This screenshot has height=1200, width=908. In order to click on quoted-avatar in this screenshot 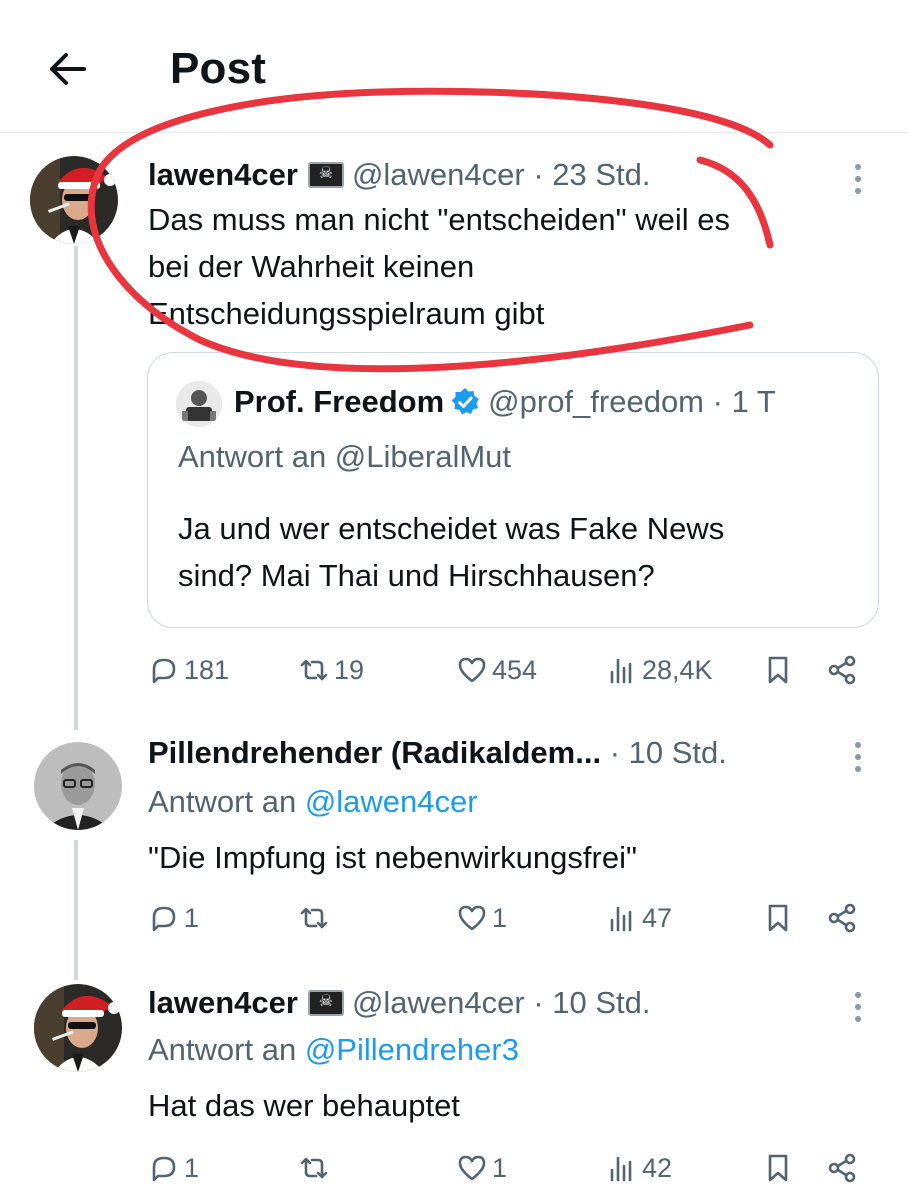, I will do `click(199, 404)`.